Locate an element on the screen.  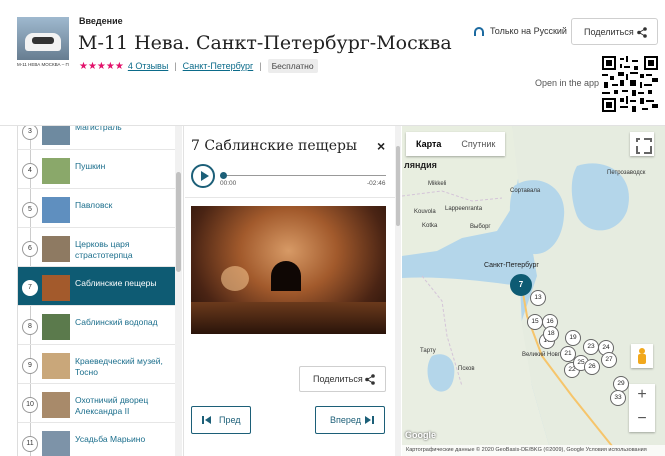
stop-photo is located at coordinates (288, 270).